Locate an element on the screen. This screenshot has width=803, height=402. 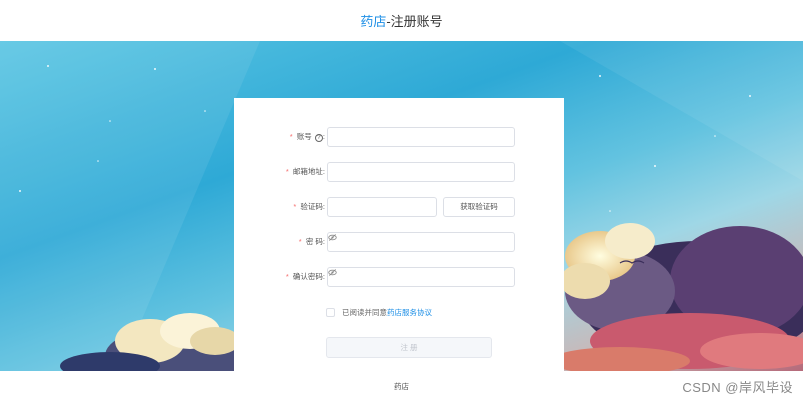
page-header: 药店 -注册账号 is located at coordinates (401, 20).